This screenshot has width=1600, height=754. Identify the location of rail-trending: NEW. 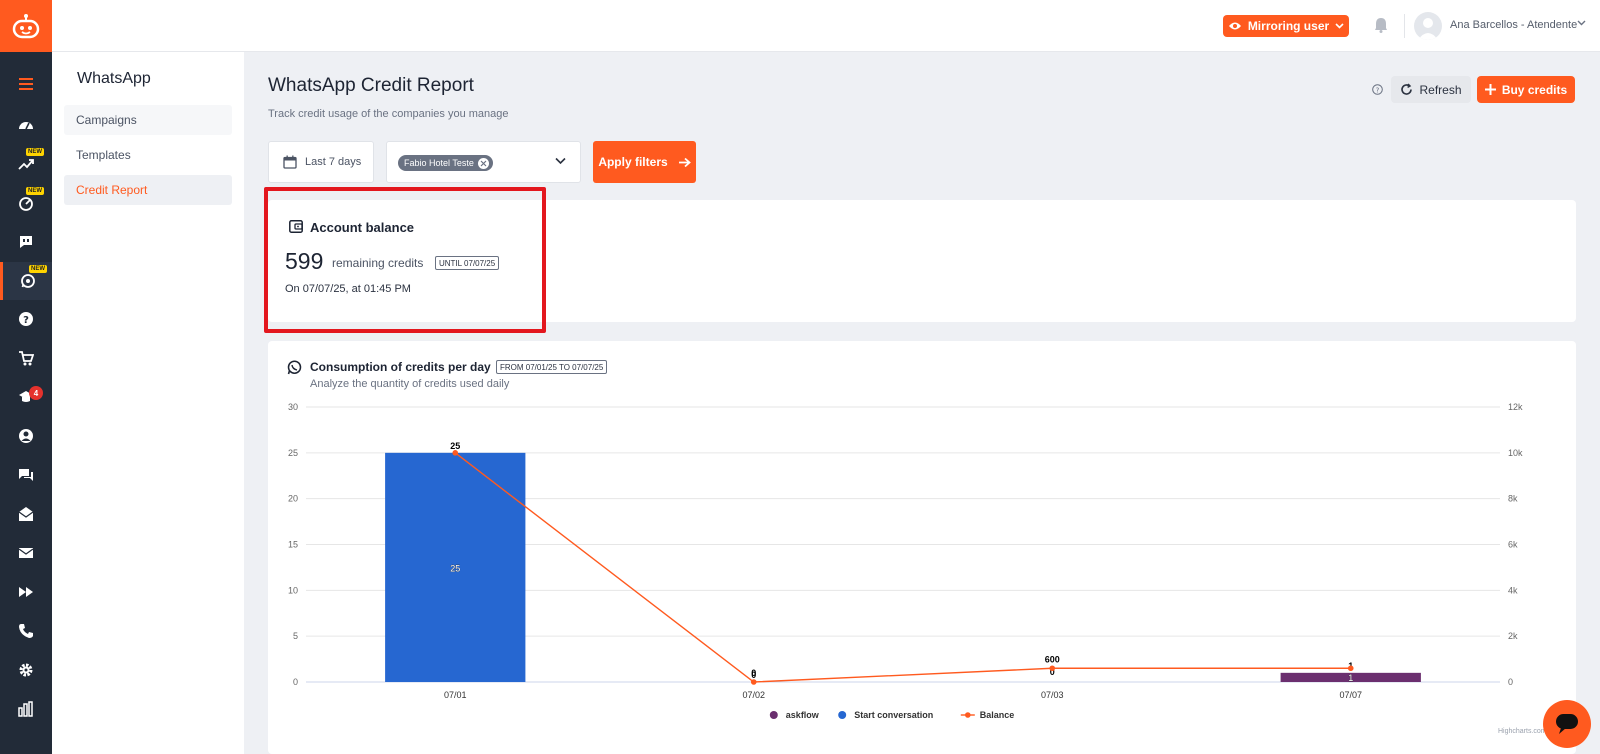
(26, 164).